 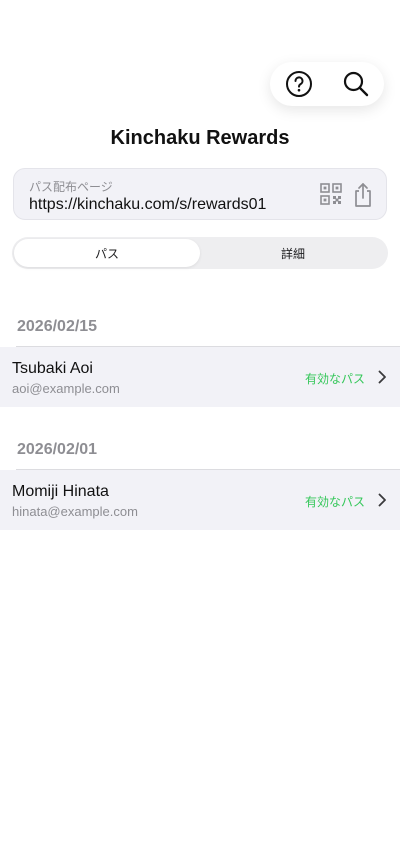 I want to click on pass-url-card: パス配布ページ https://kinchaku.com/s/rewards01, so click(x=200, y=194).